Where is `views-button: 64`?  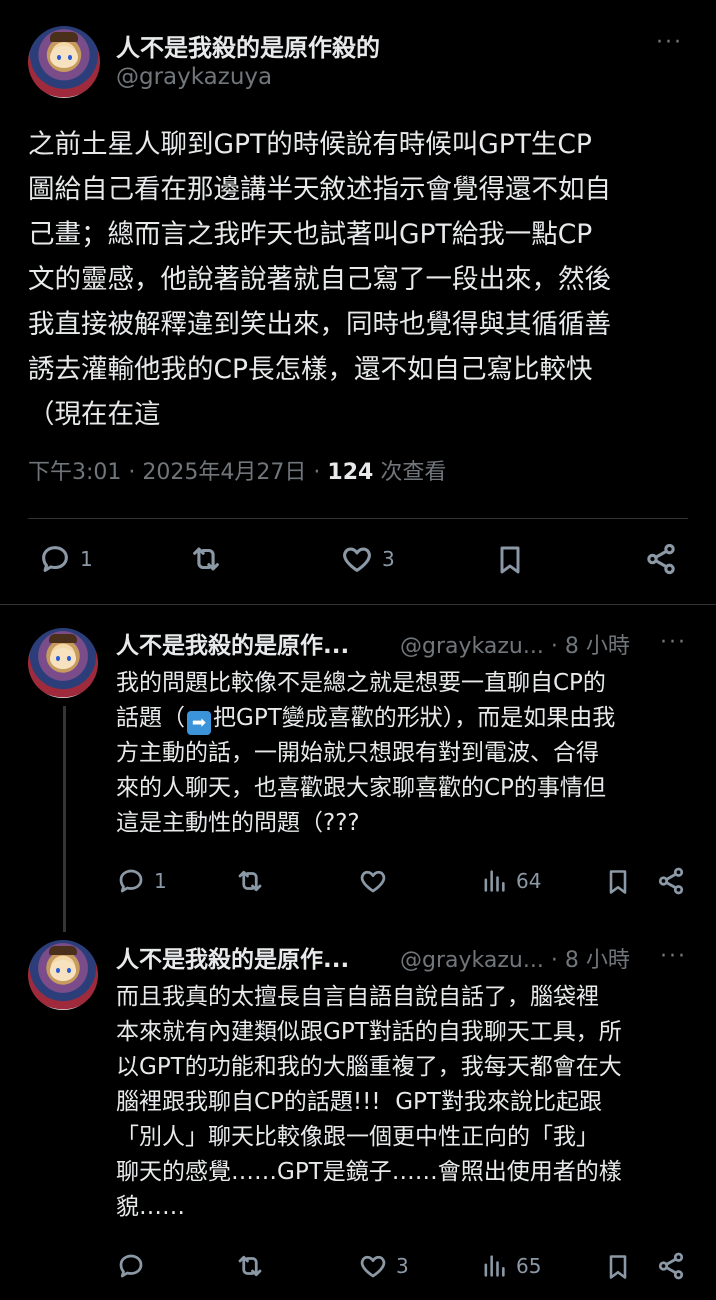
views-button: 64 is located at coordinates (510, 881).